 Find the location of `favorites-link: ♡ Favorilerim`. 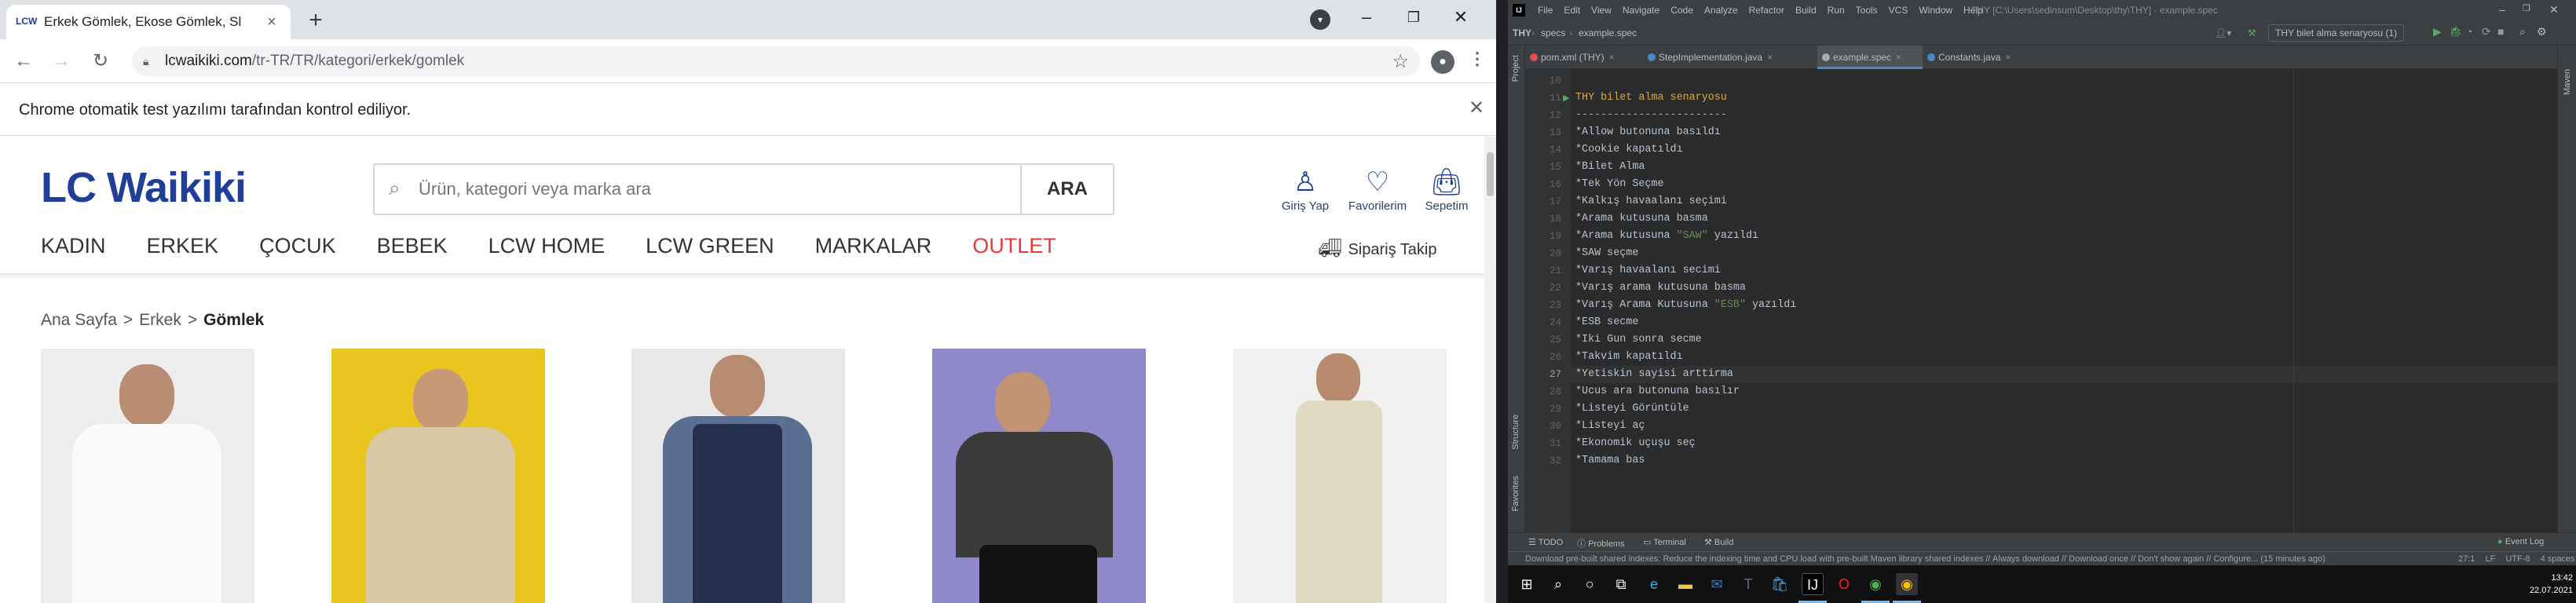

favorites-link: ♡ Favorilerim is located at coordinates (1378, 190).